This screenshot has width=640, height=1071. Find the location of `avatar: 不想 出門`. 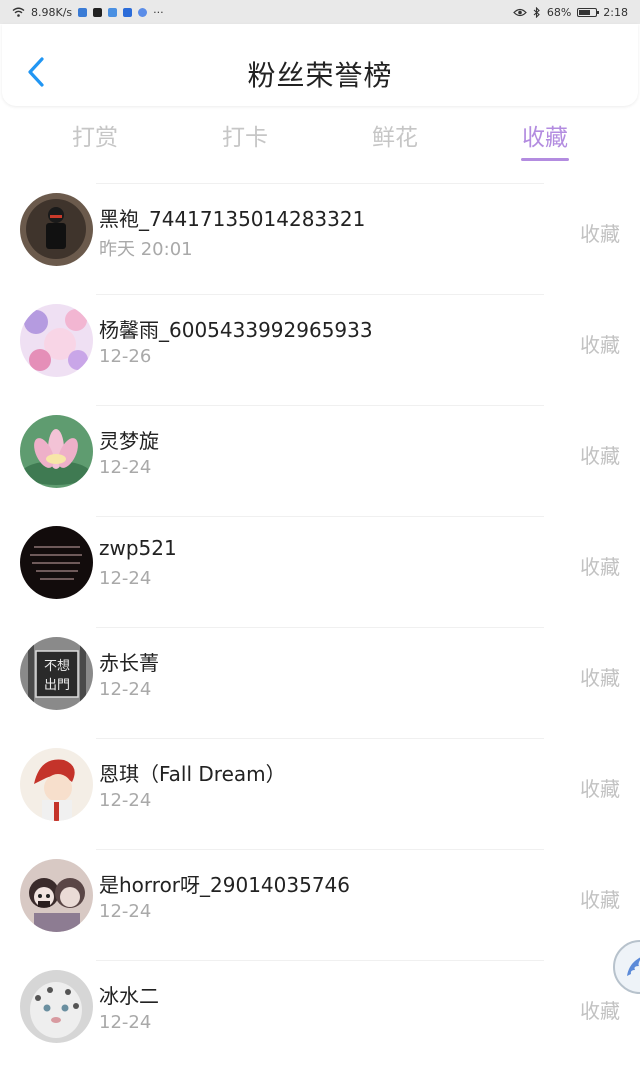

avatar: 不想 出門 is located at coordinates (56, 673).